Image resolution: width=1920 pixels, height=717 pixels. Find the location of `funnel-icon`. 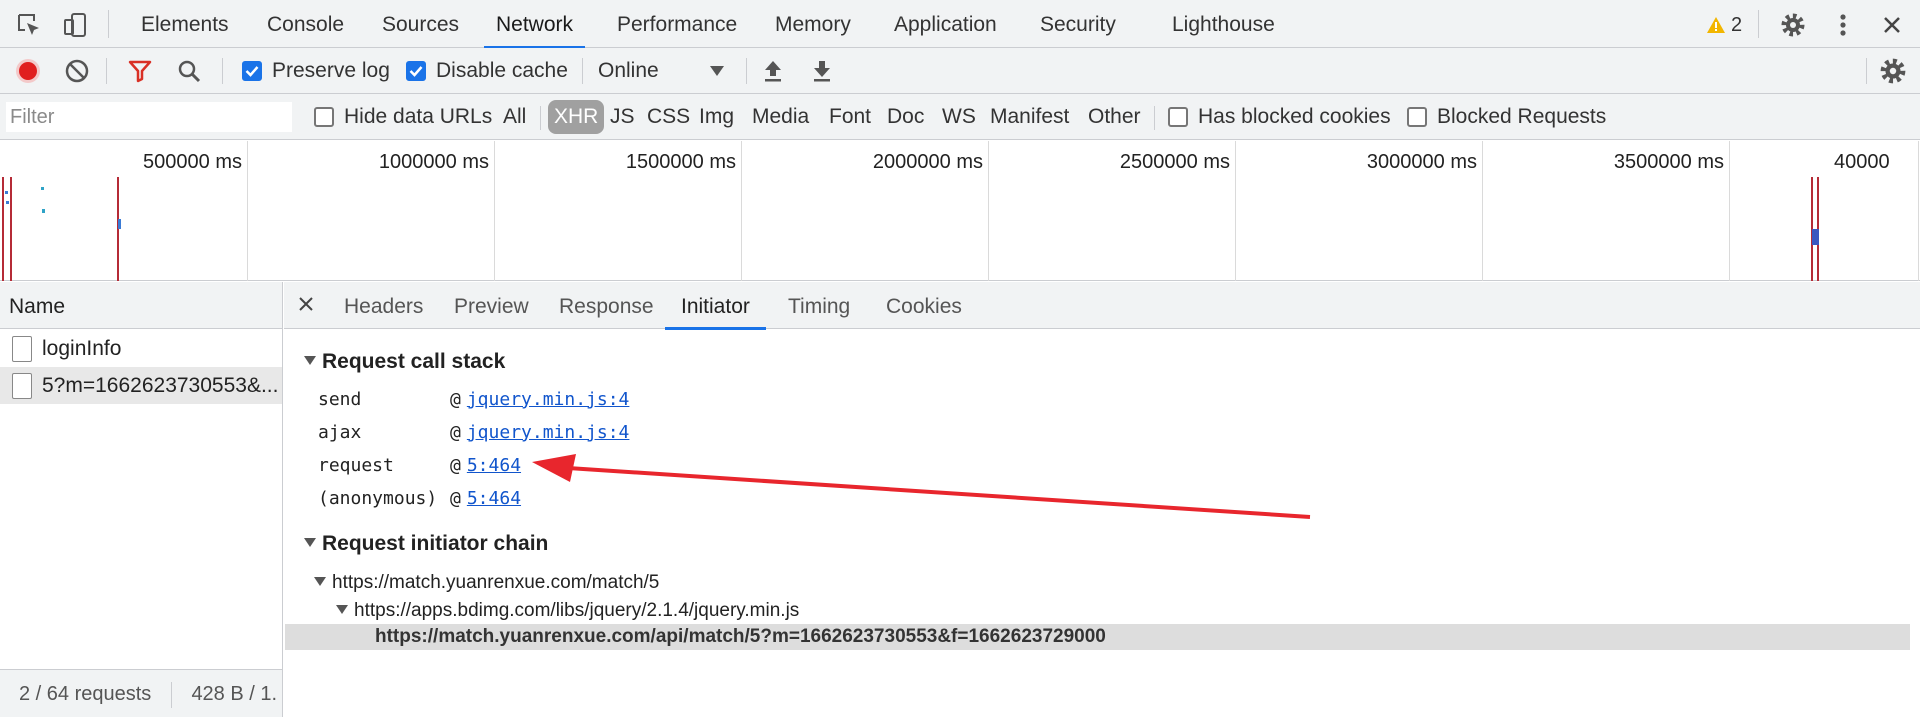

funnel-icon is located at coordinates (140, 71).